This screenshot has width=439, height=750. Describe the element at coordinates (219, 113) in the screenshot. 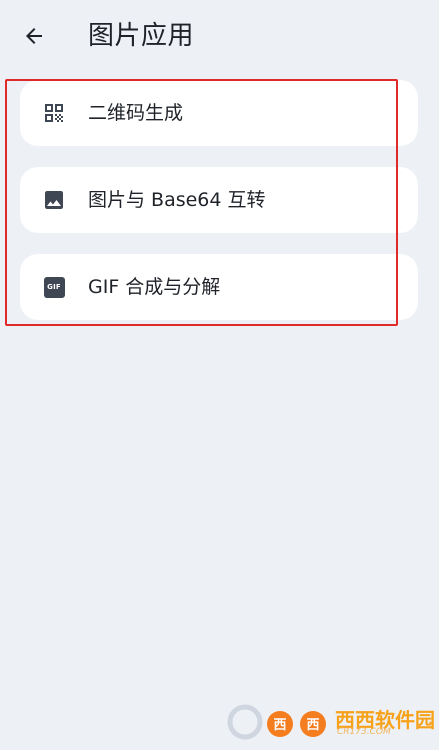

I see `list-item-qr-code: 二维码生成` at that location.